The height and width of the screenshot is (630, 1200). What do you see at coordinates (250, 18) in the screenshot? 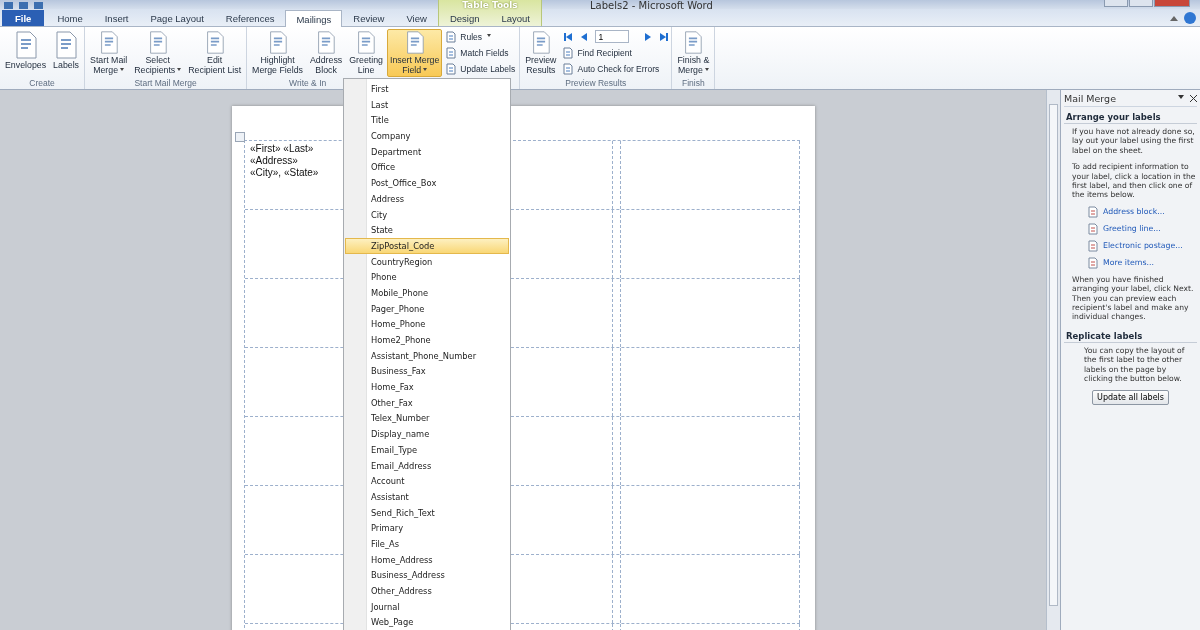
I see `ribbon-tab: References` at bounding box center [250, 18].